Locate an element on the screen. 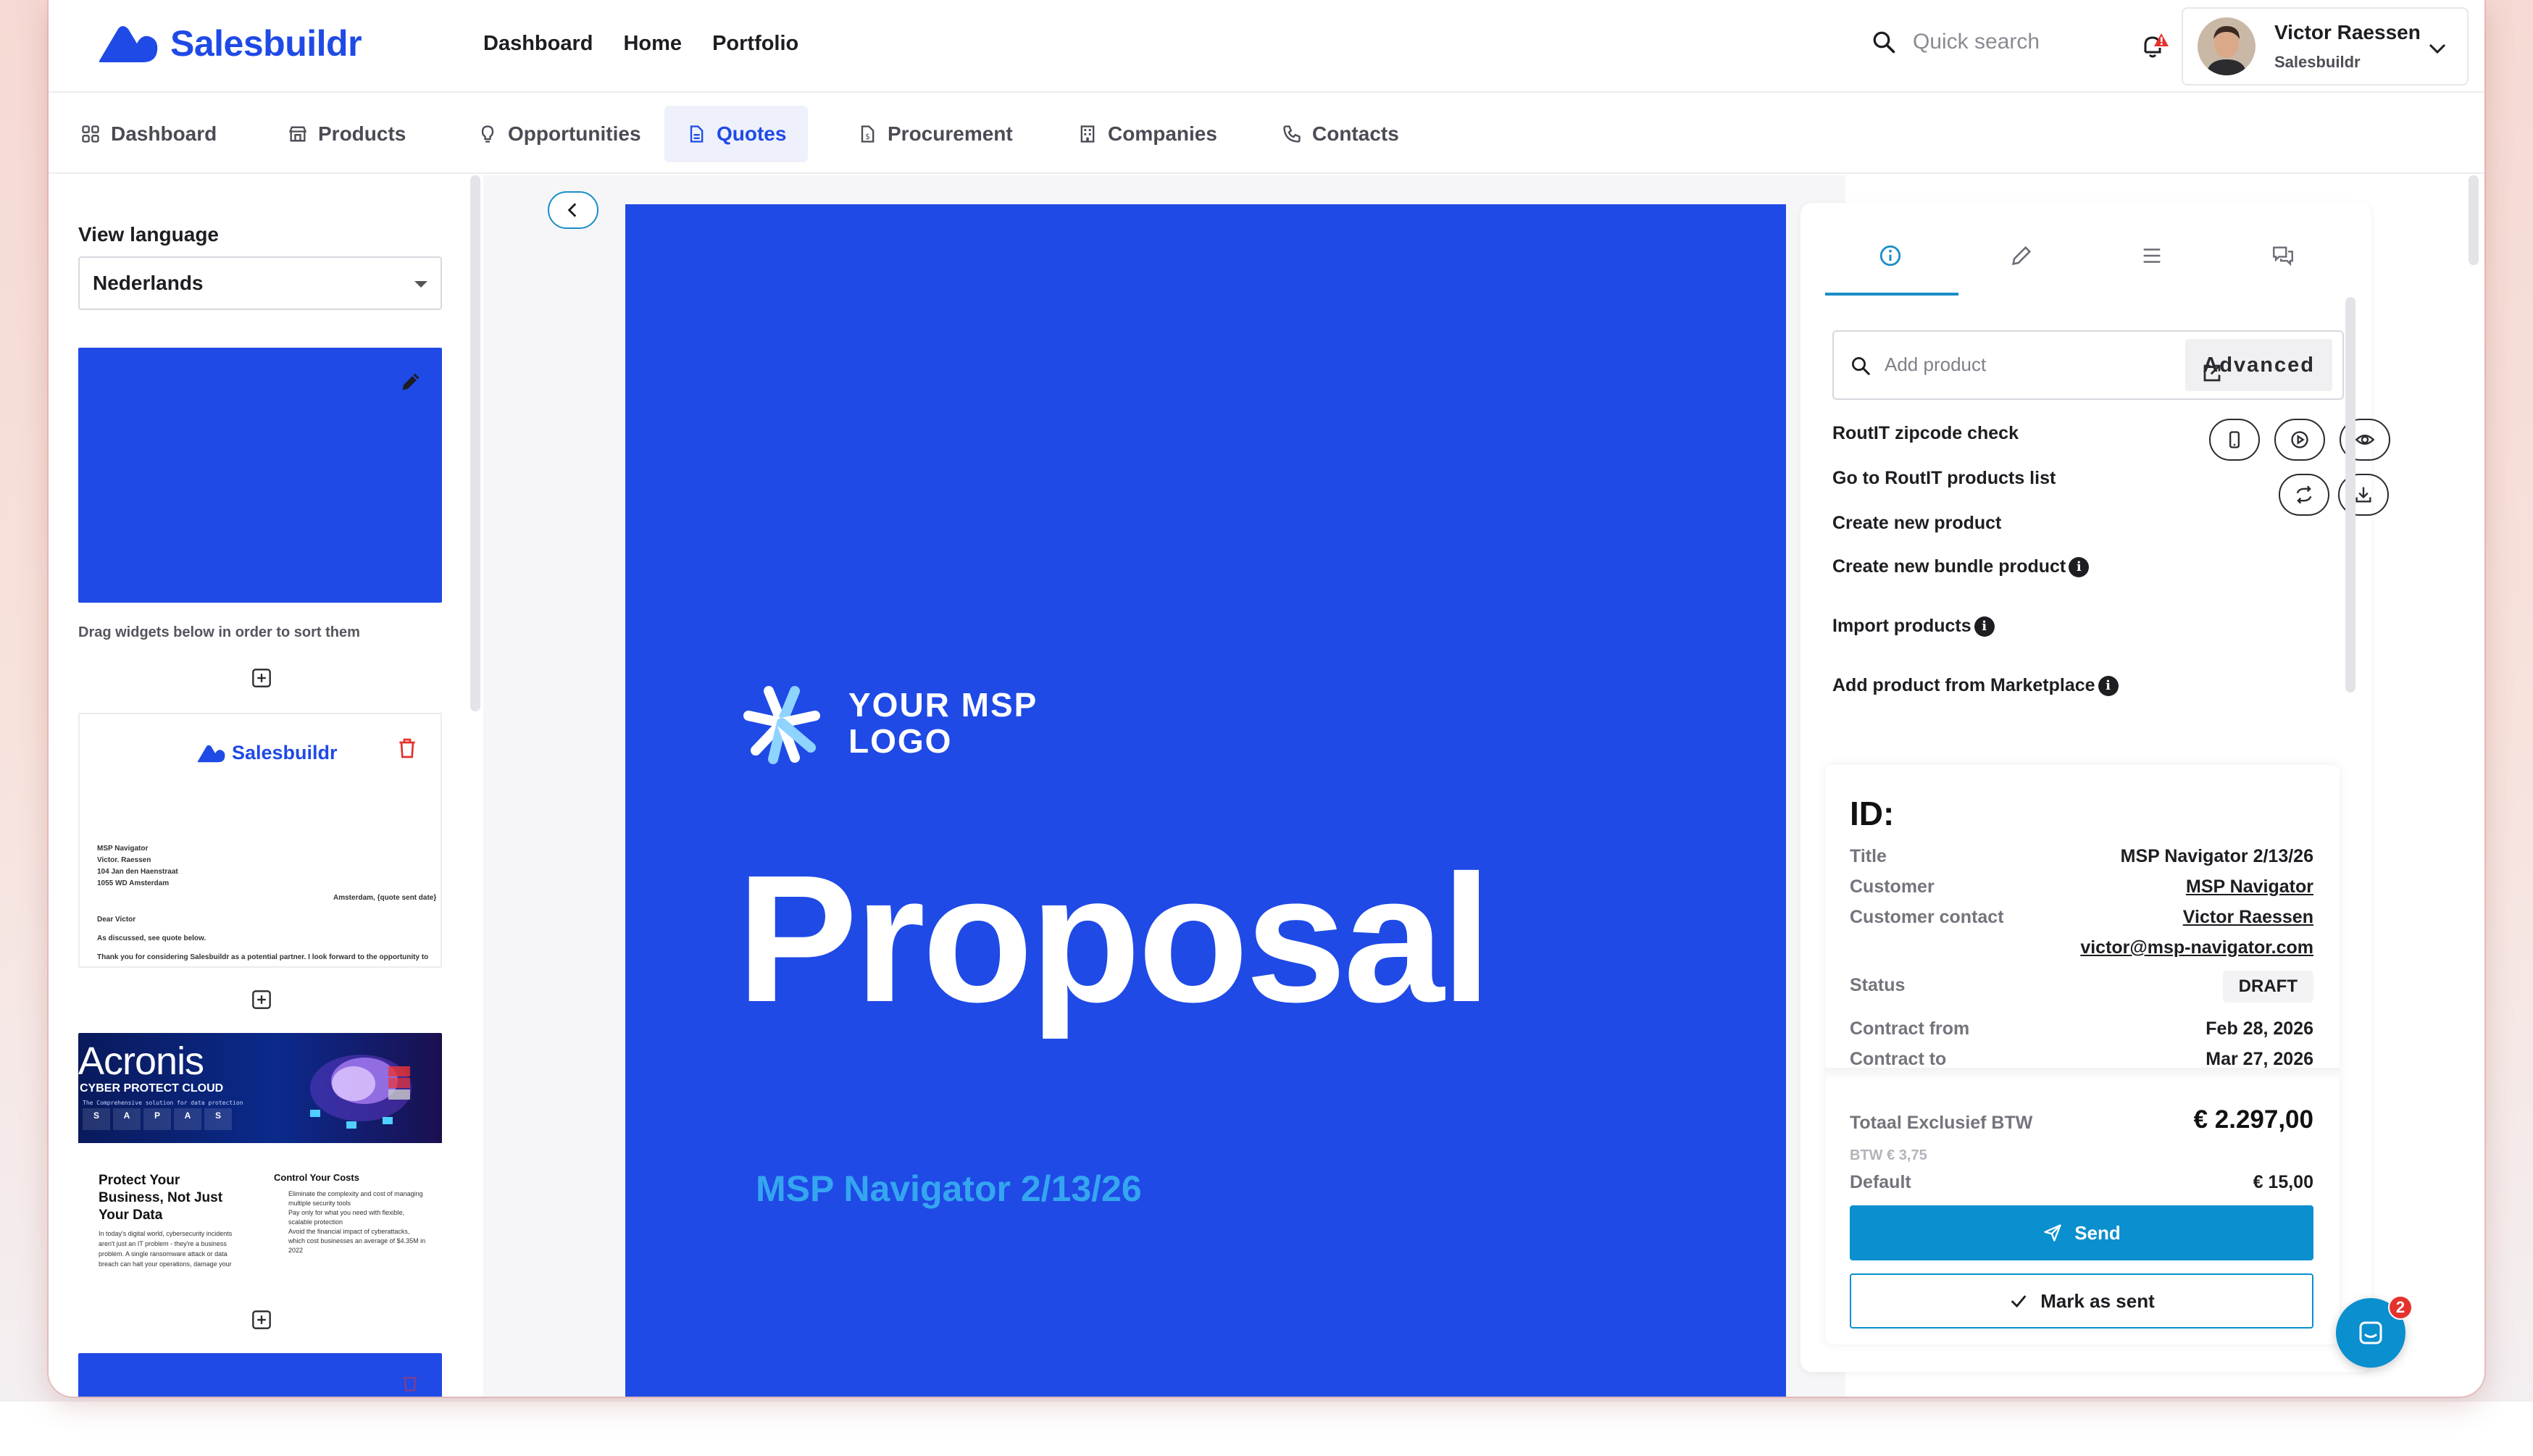  customer-label: Customer is located at coordinates (1892, 886).